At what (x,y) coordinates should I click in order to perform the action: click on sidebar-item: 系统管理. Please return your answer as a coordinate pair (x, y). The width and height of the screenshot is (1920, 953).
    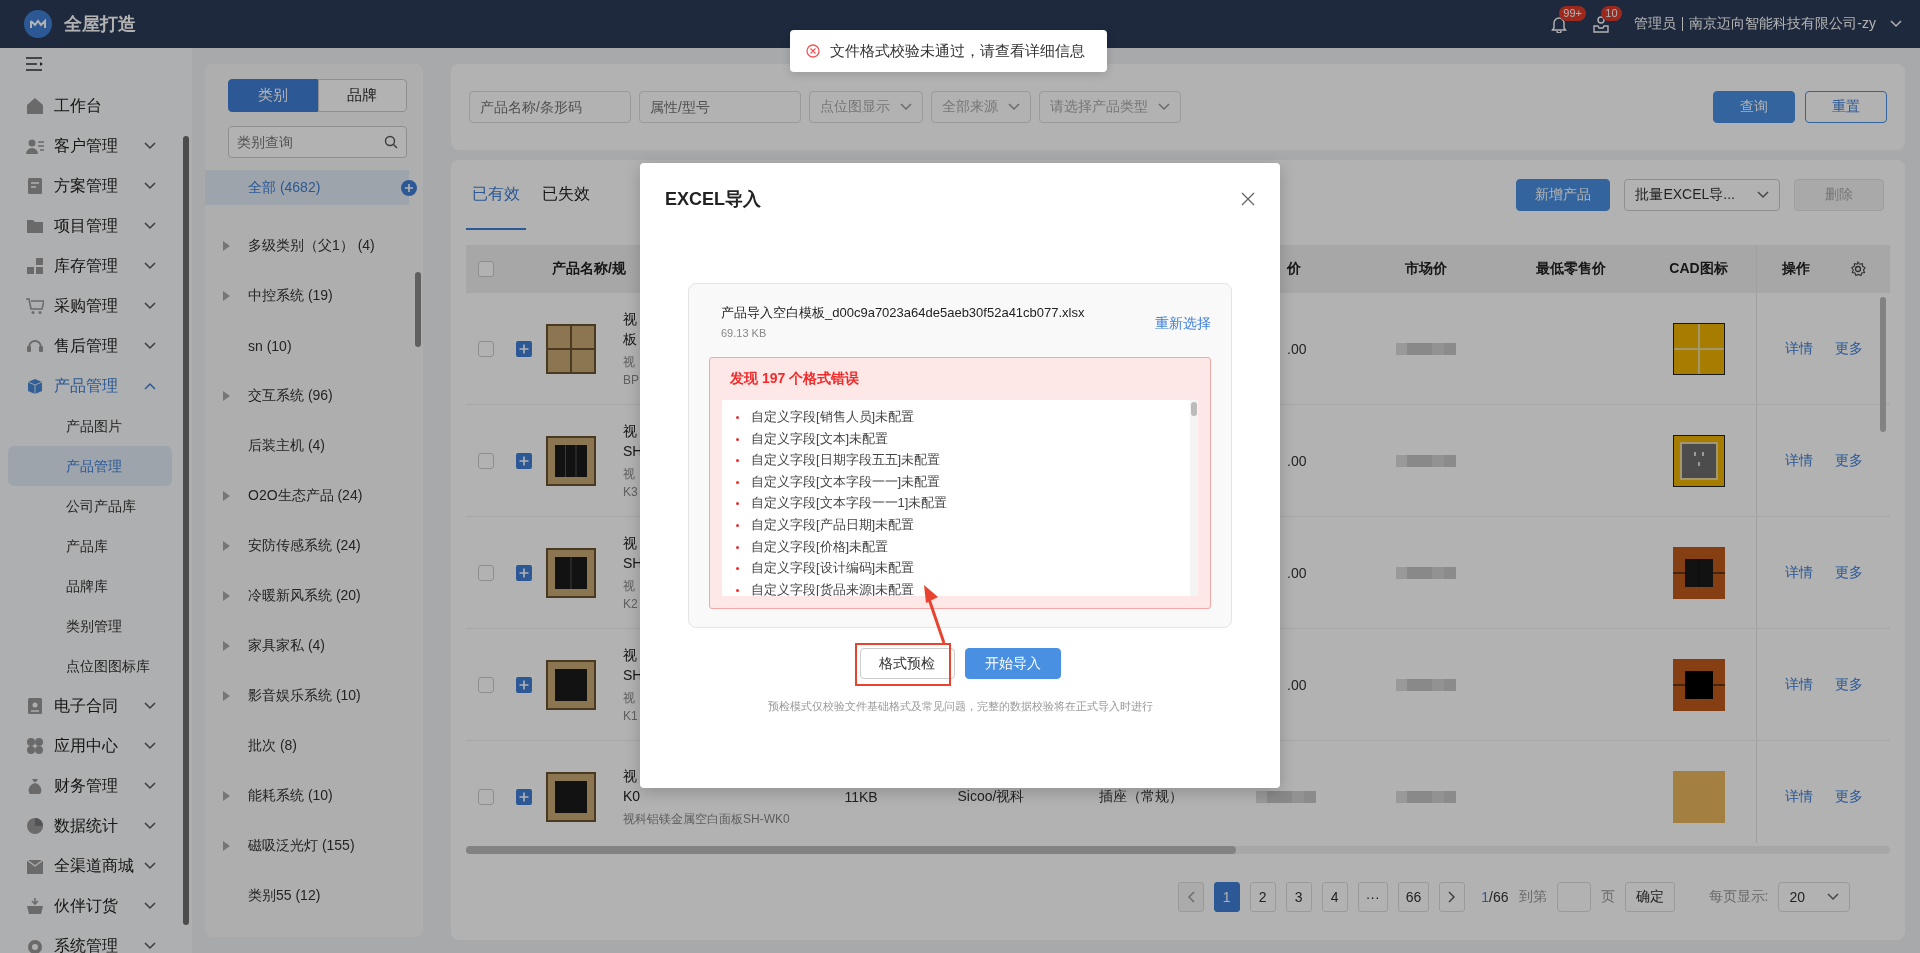
    Looking at the image, I should click on (90, 939).